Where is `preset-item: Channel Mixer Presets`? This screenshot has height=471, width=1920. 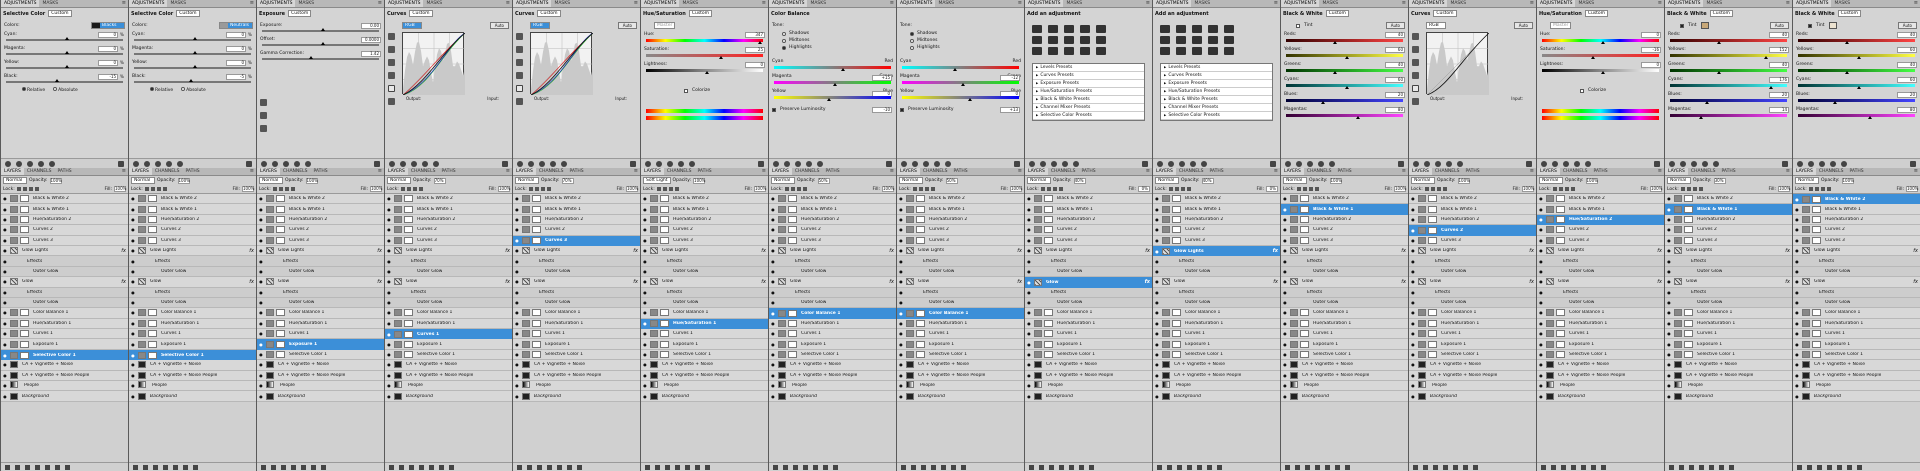
preset-item: Channel Mixer Presets is located at coordinates (1216, 108).